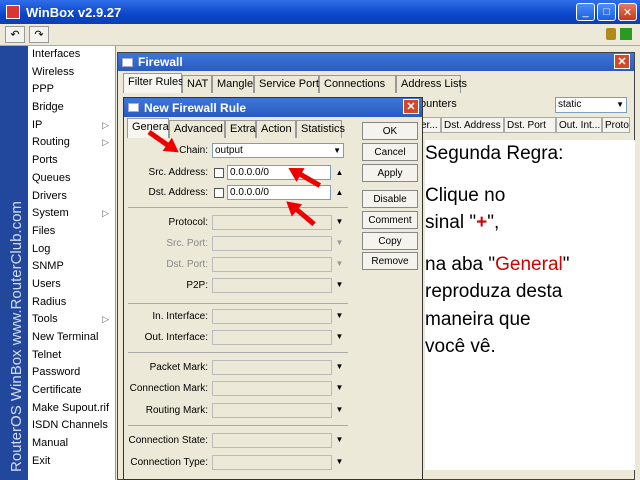  I want to click on tab-rule: Extra, so click(240, 129).